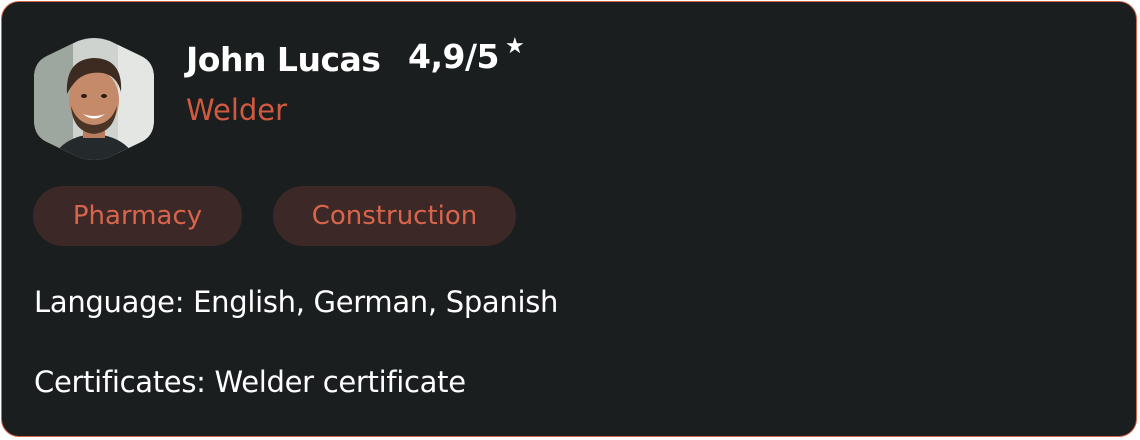 This screenshot has height=440, width=1140. I want to click on profile-role: Welder, so click(237, 110).